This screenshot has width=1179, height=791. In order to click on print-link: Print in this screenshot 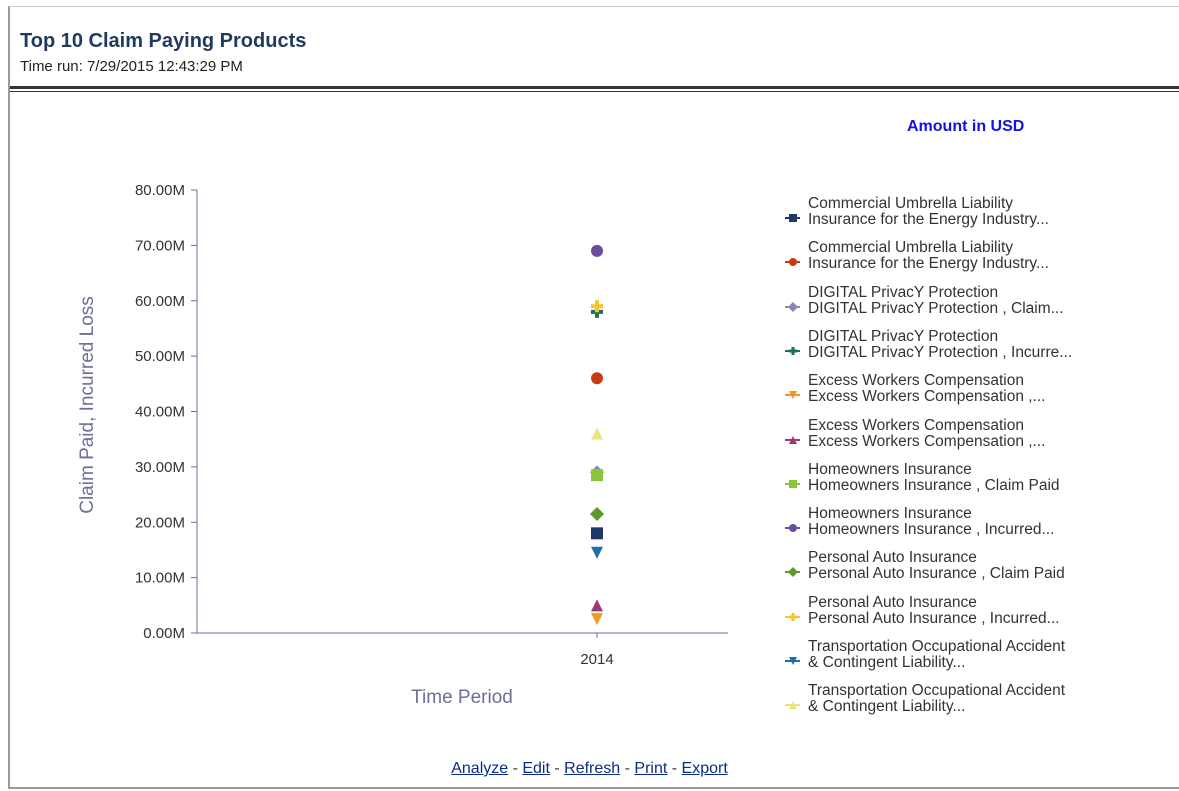, I will do `click(650, 768)`.